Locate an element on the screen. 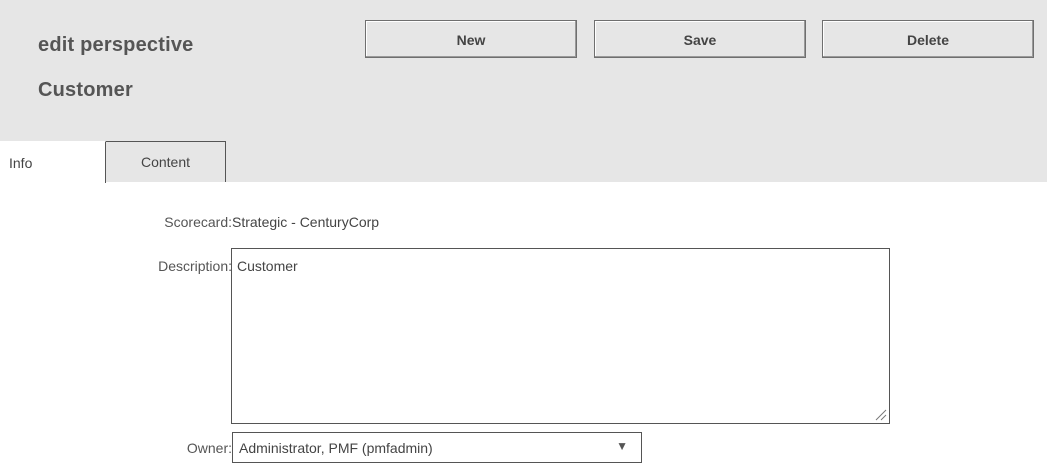 This screenshot has width=1047, height=467. owner-label: Owner: is located at coordinates (209, 448).